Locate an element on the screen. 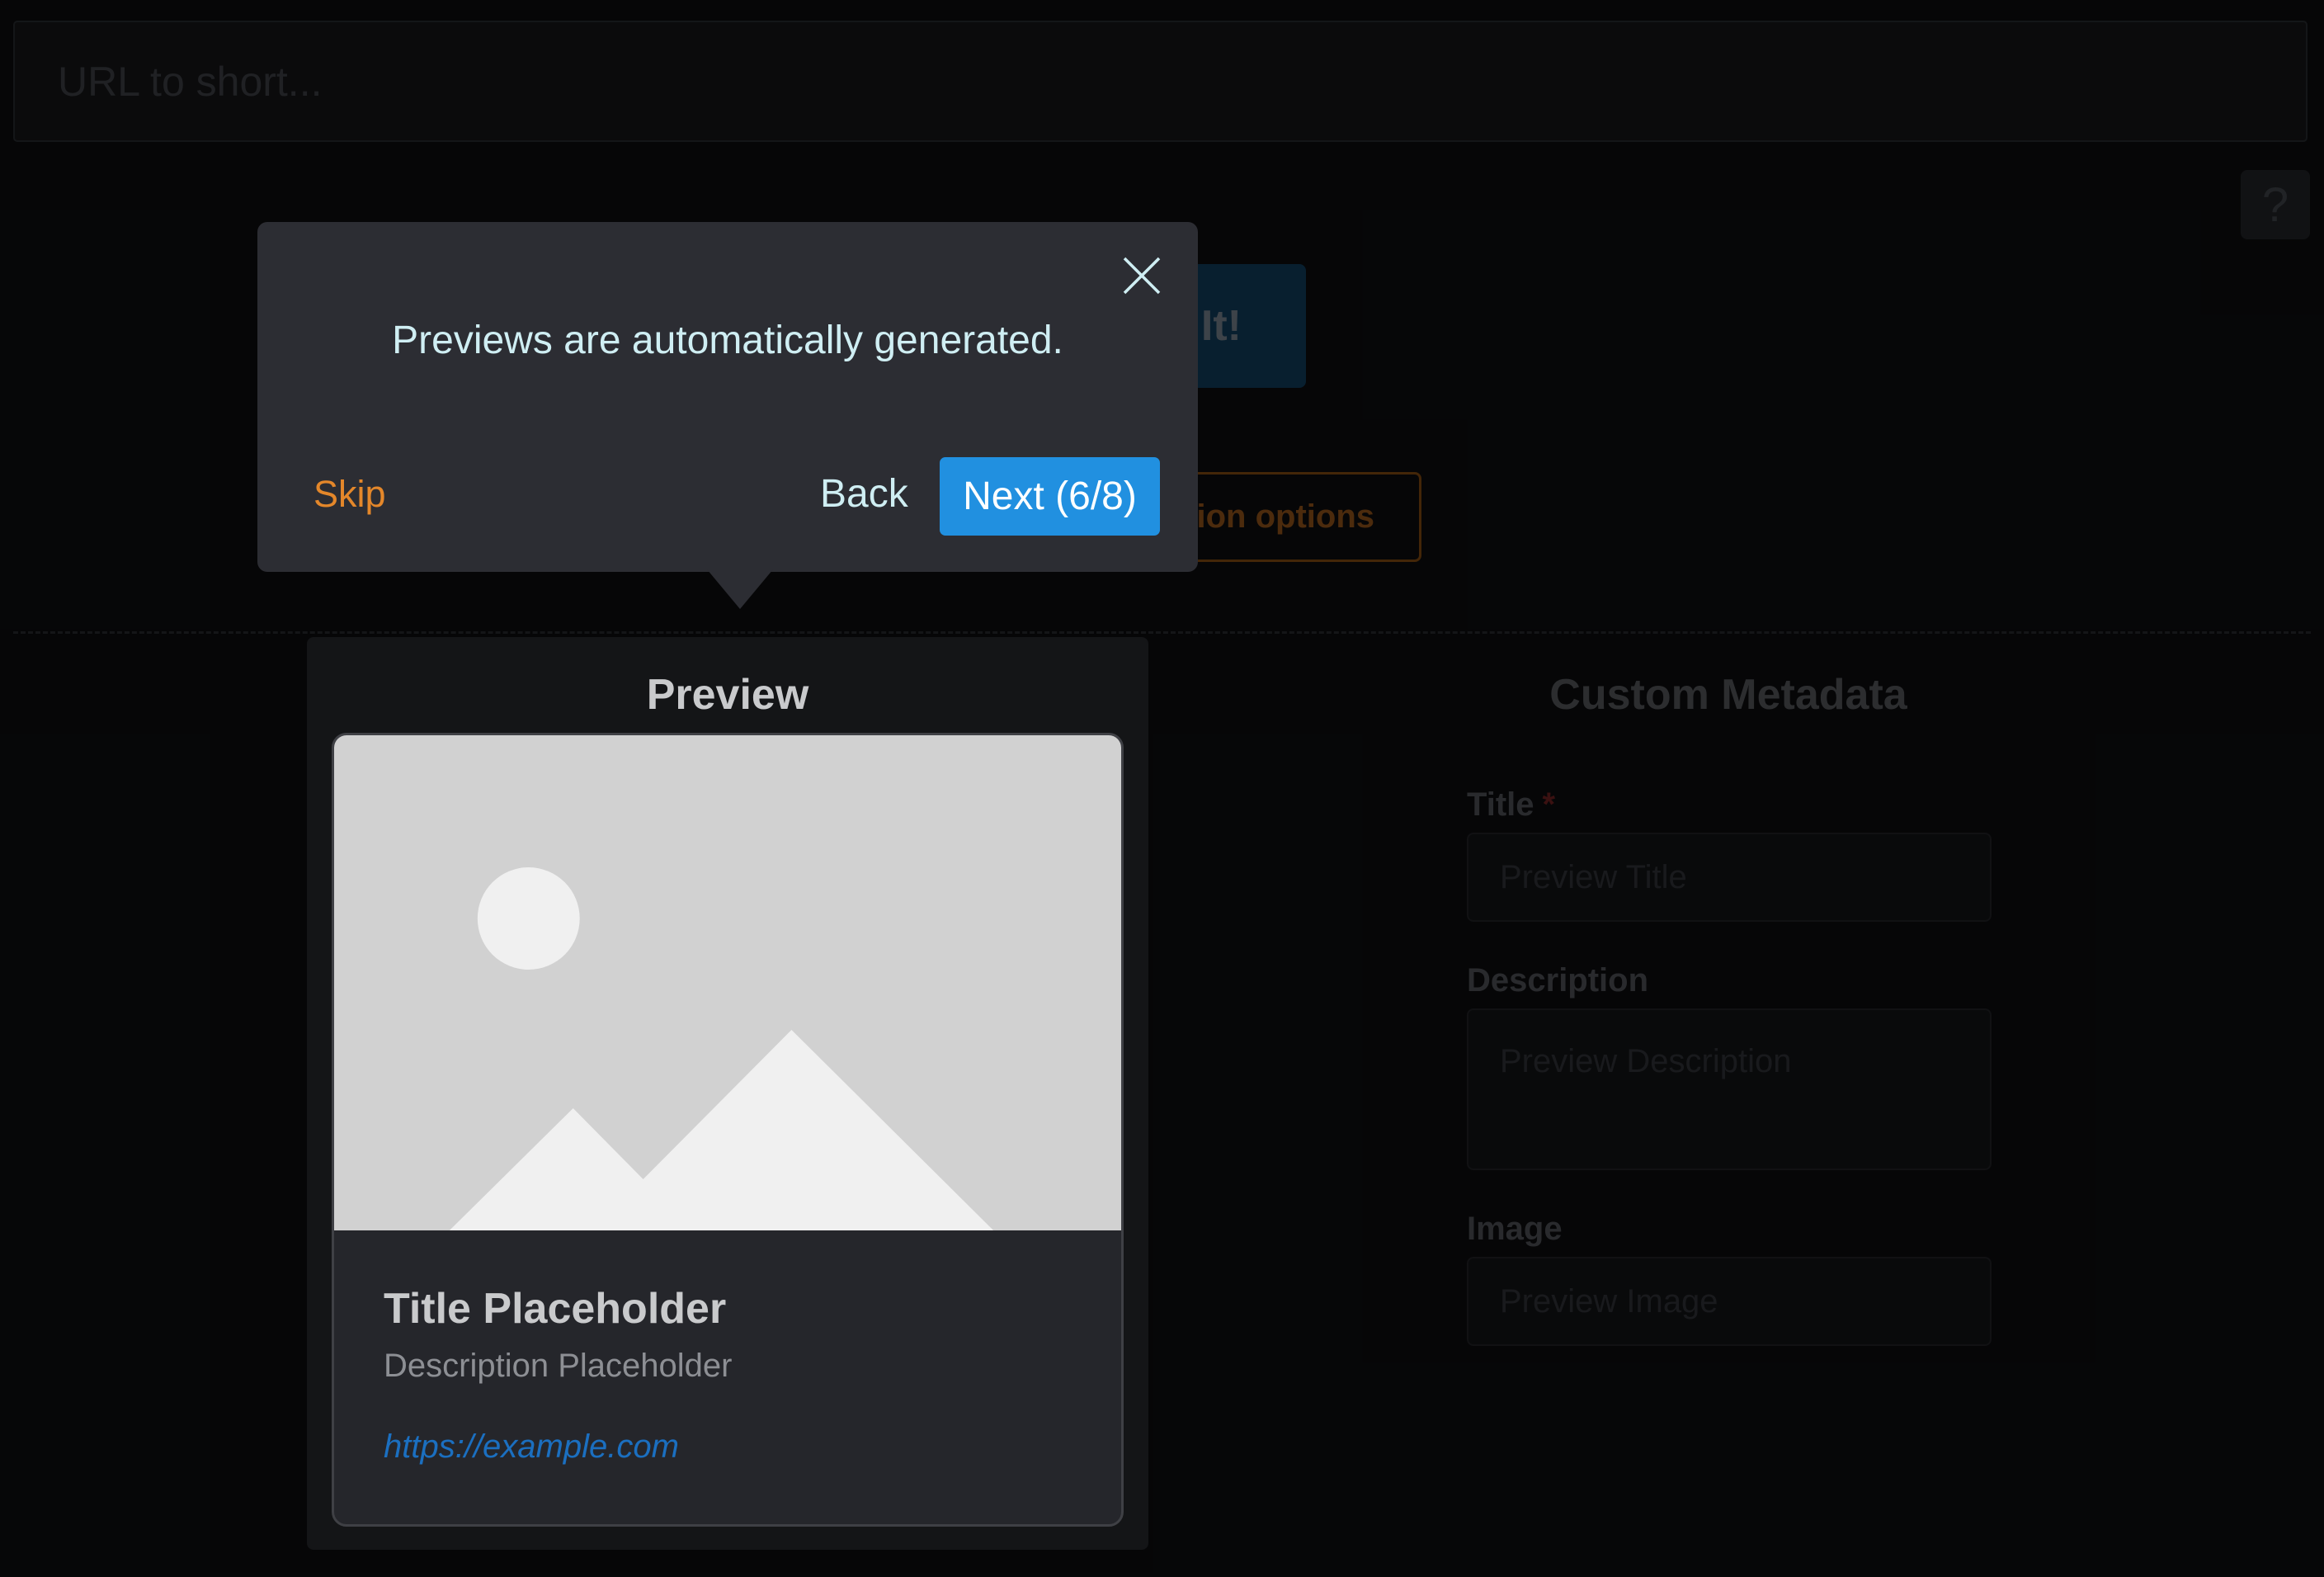 Image resolution: width=2324 pixels, height=1577 pixels. help-button: ? is located at coordinates (2275, 204).